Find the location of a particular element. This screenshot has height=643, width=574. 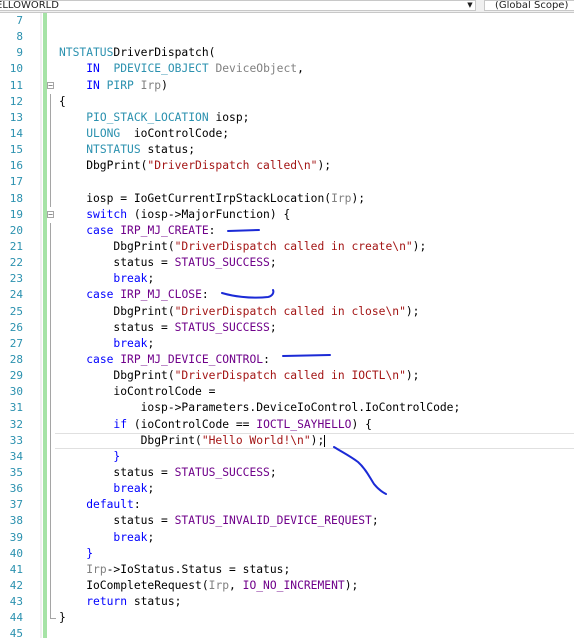

scope-dropdown-value: ELLOWORLD is located at coordinates (29, 5).